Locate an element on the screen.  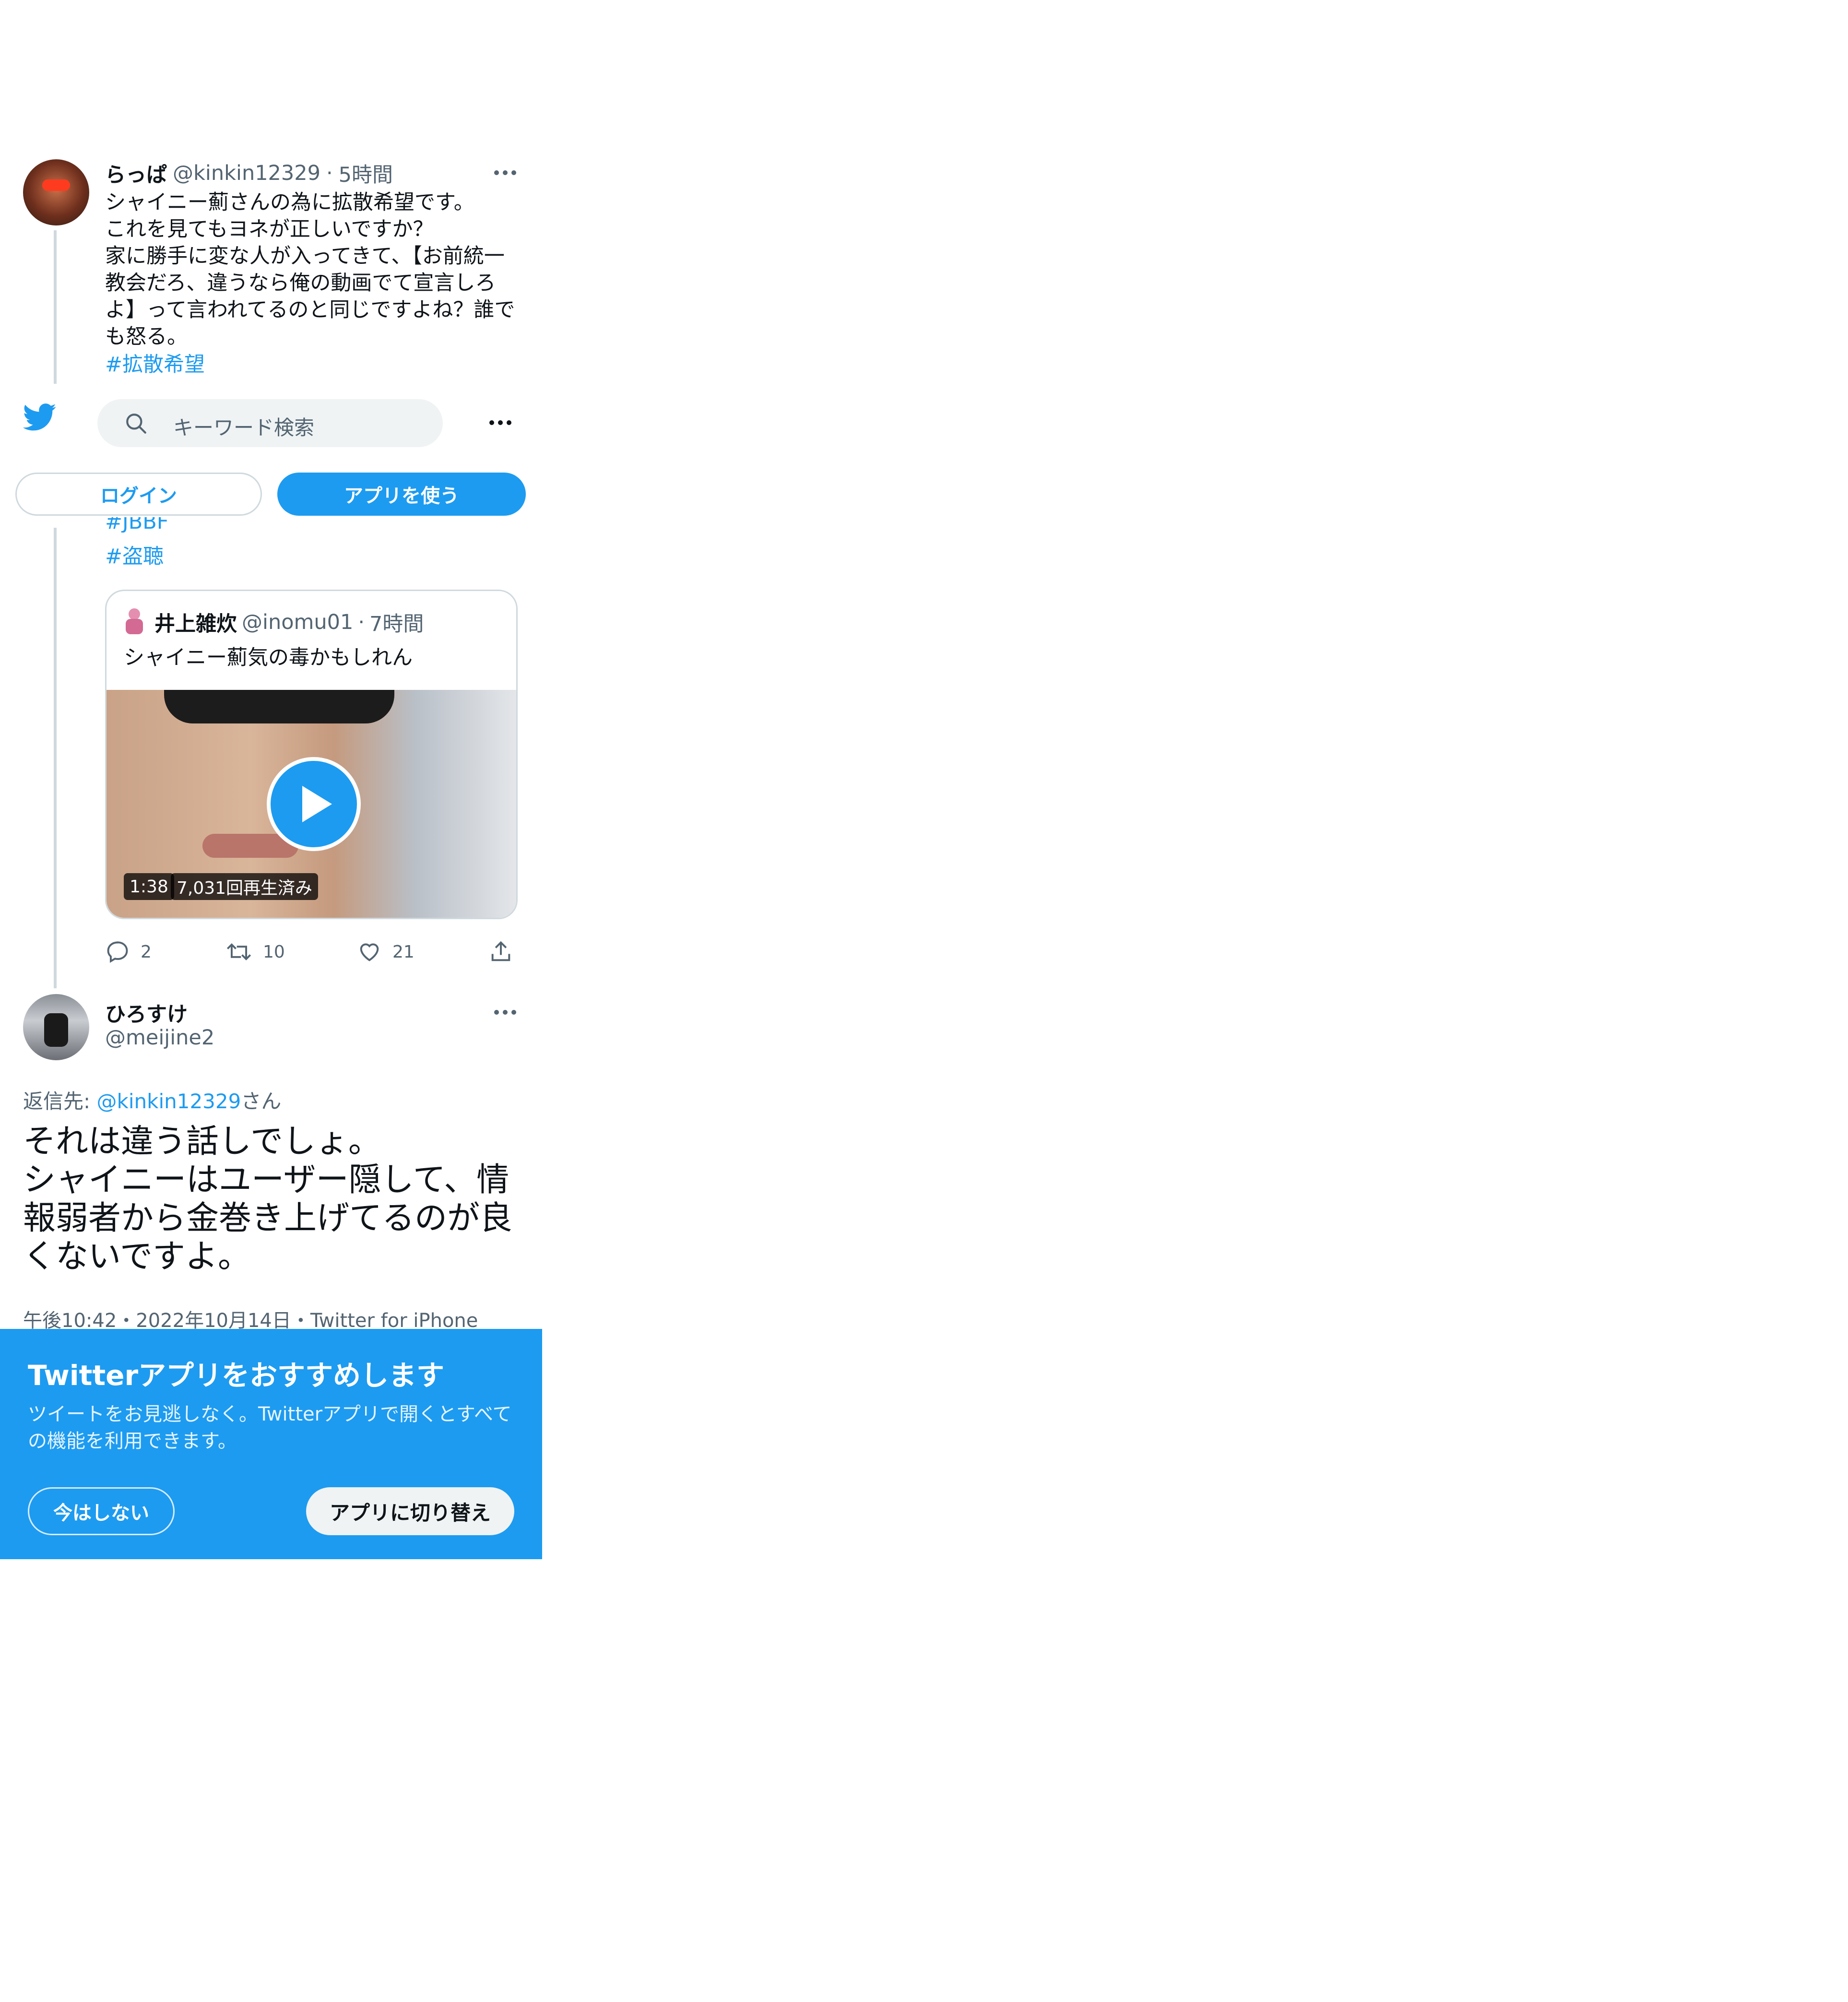
header-more-icon is located at coordinates (500, 422).